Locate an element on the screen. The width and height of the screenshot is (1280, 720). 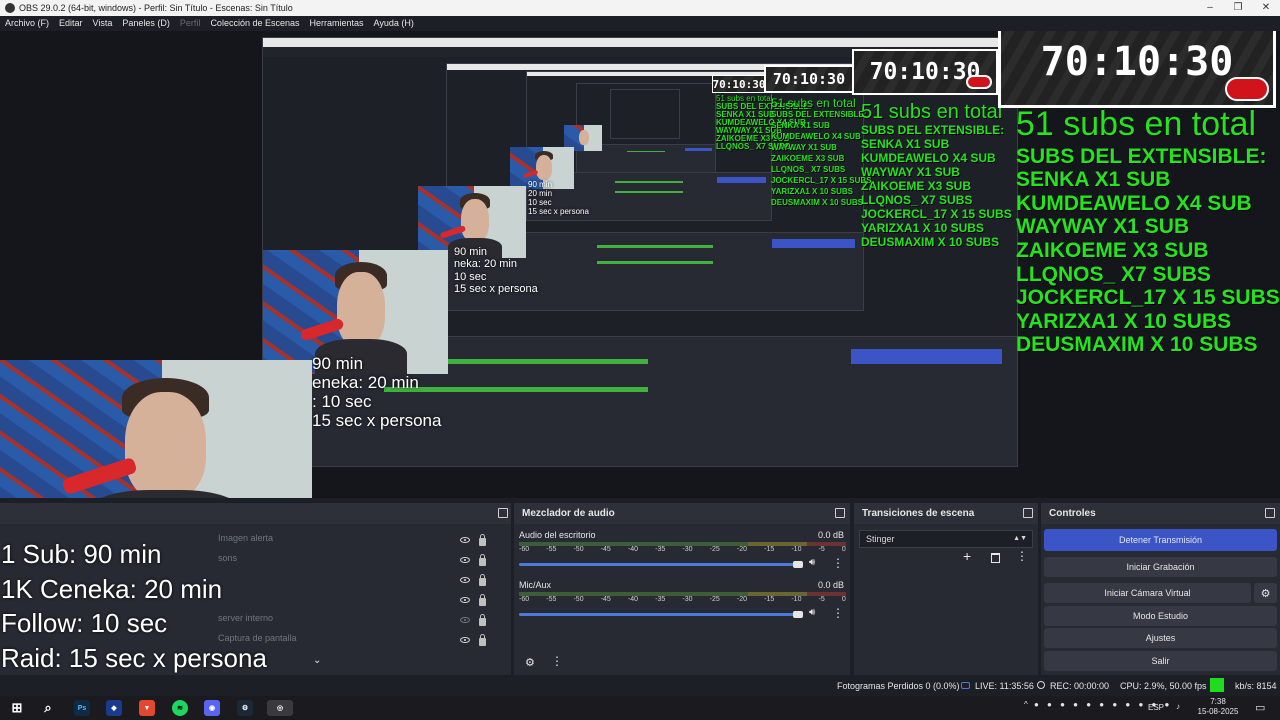
studio-mode-button: Modo Estudio is located at coordinates (1160, 616).